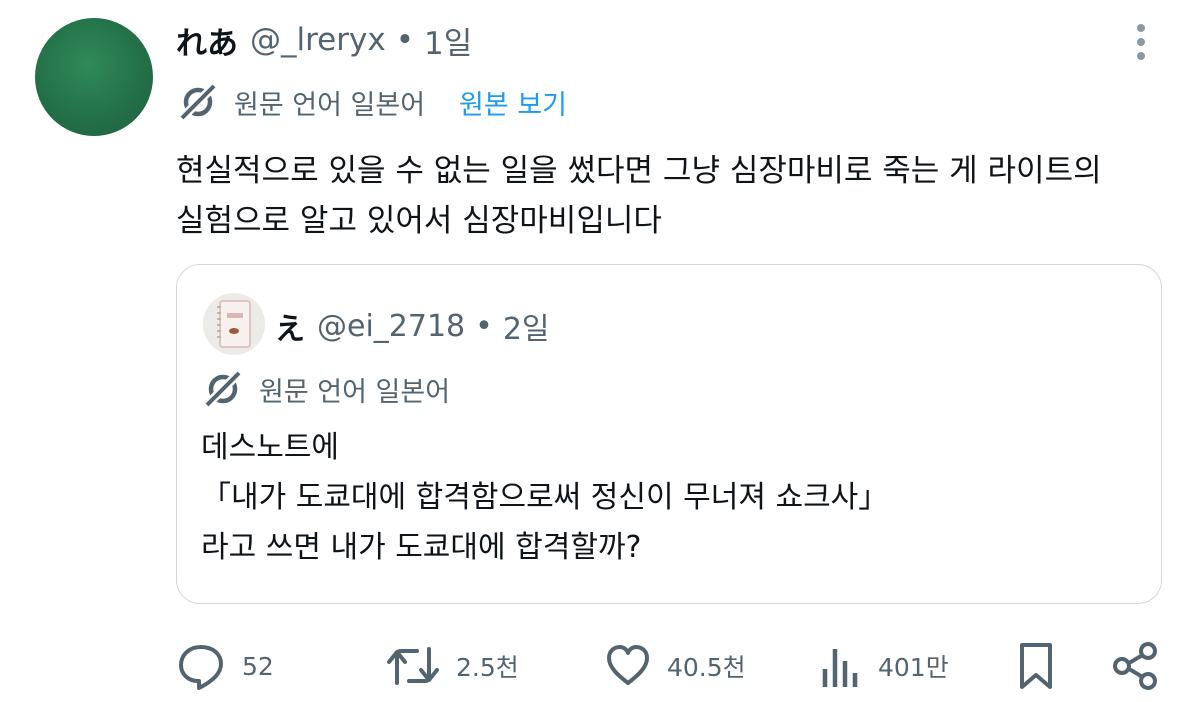 This screenshot has width=1200, height=702. I want to click on views-button: 401만, so click(883, 666).